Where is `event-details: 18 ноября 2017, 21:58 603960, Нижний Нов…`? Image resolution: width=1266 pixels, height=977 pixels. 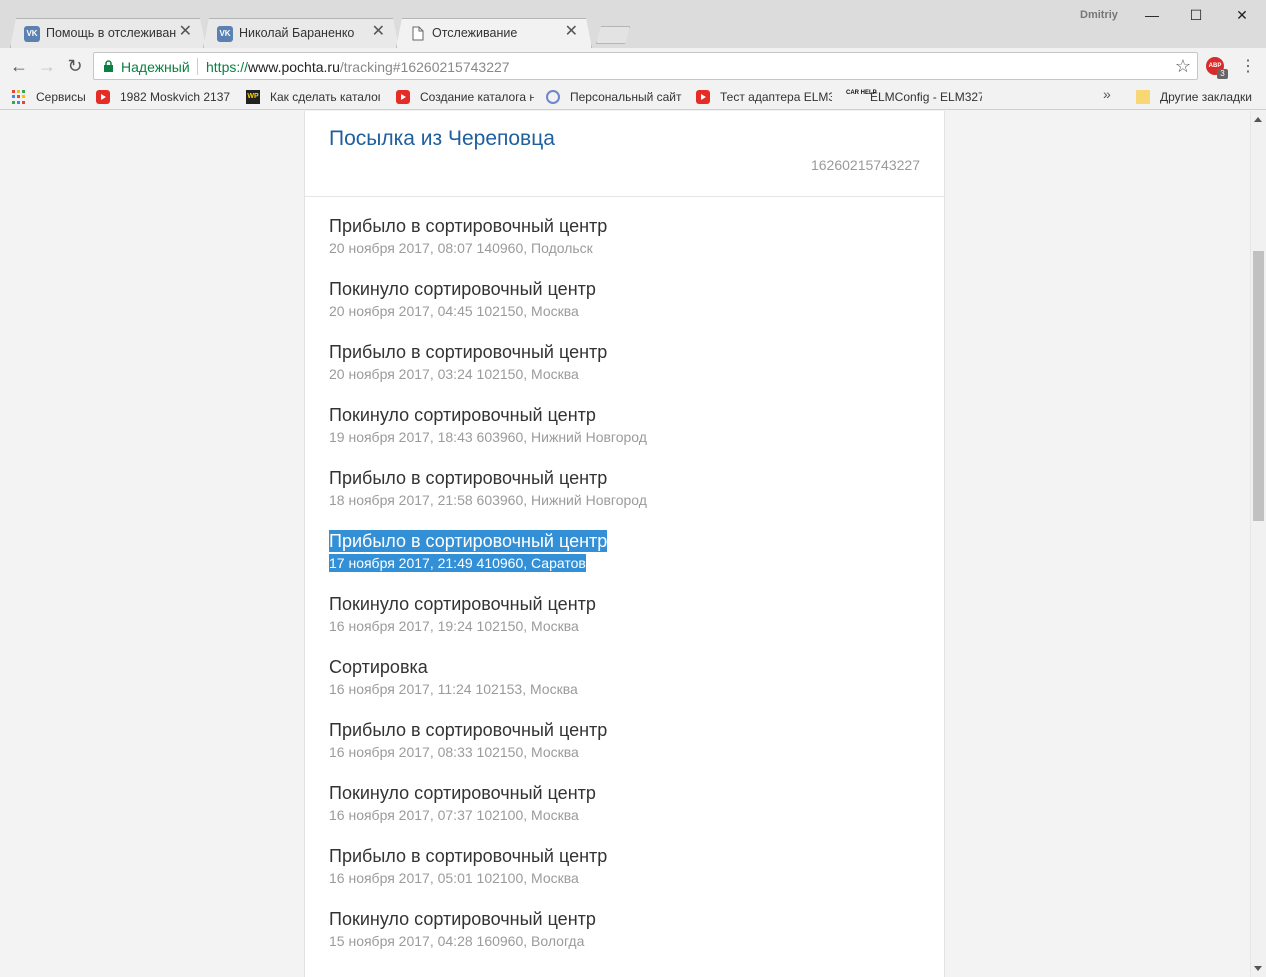 event-details: 18 ноября 2017, 21:58 603960, Нижний Нов… is located at coordinates (488, 500).